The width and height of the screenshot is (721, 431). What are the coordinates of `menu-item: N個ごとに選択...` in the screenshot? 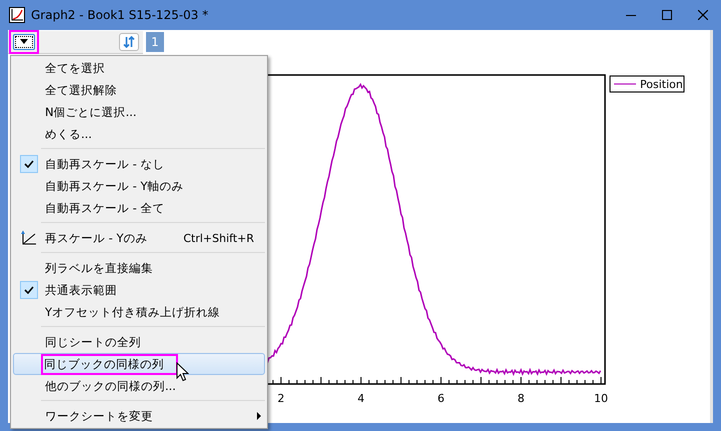 It's located at (139, 112).